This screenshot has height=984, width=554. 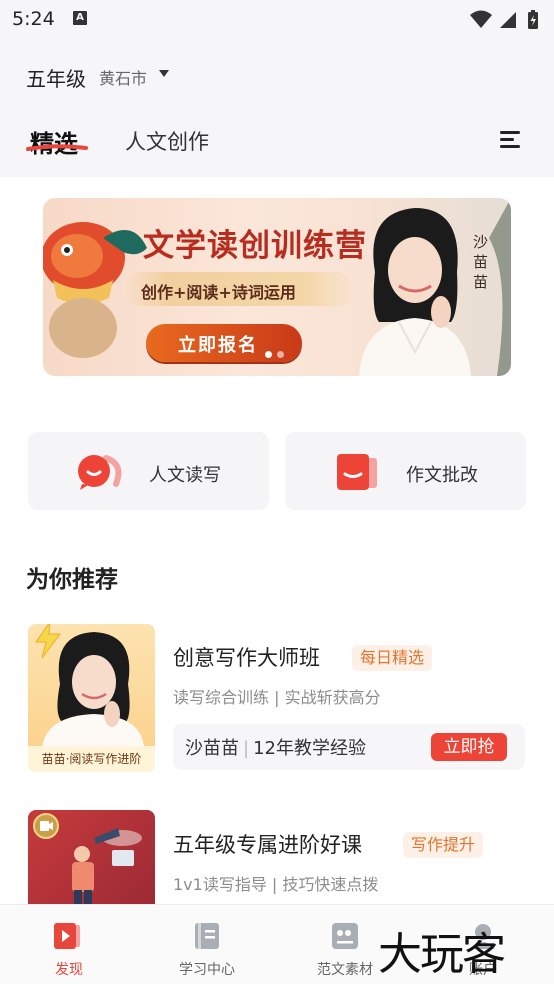 What do you see at coordinates (72, 580) in the screenshot?
I see `section-title: 为你推荐` at bounding box center [72, 580].